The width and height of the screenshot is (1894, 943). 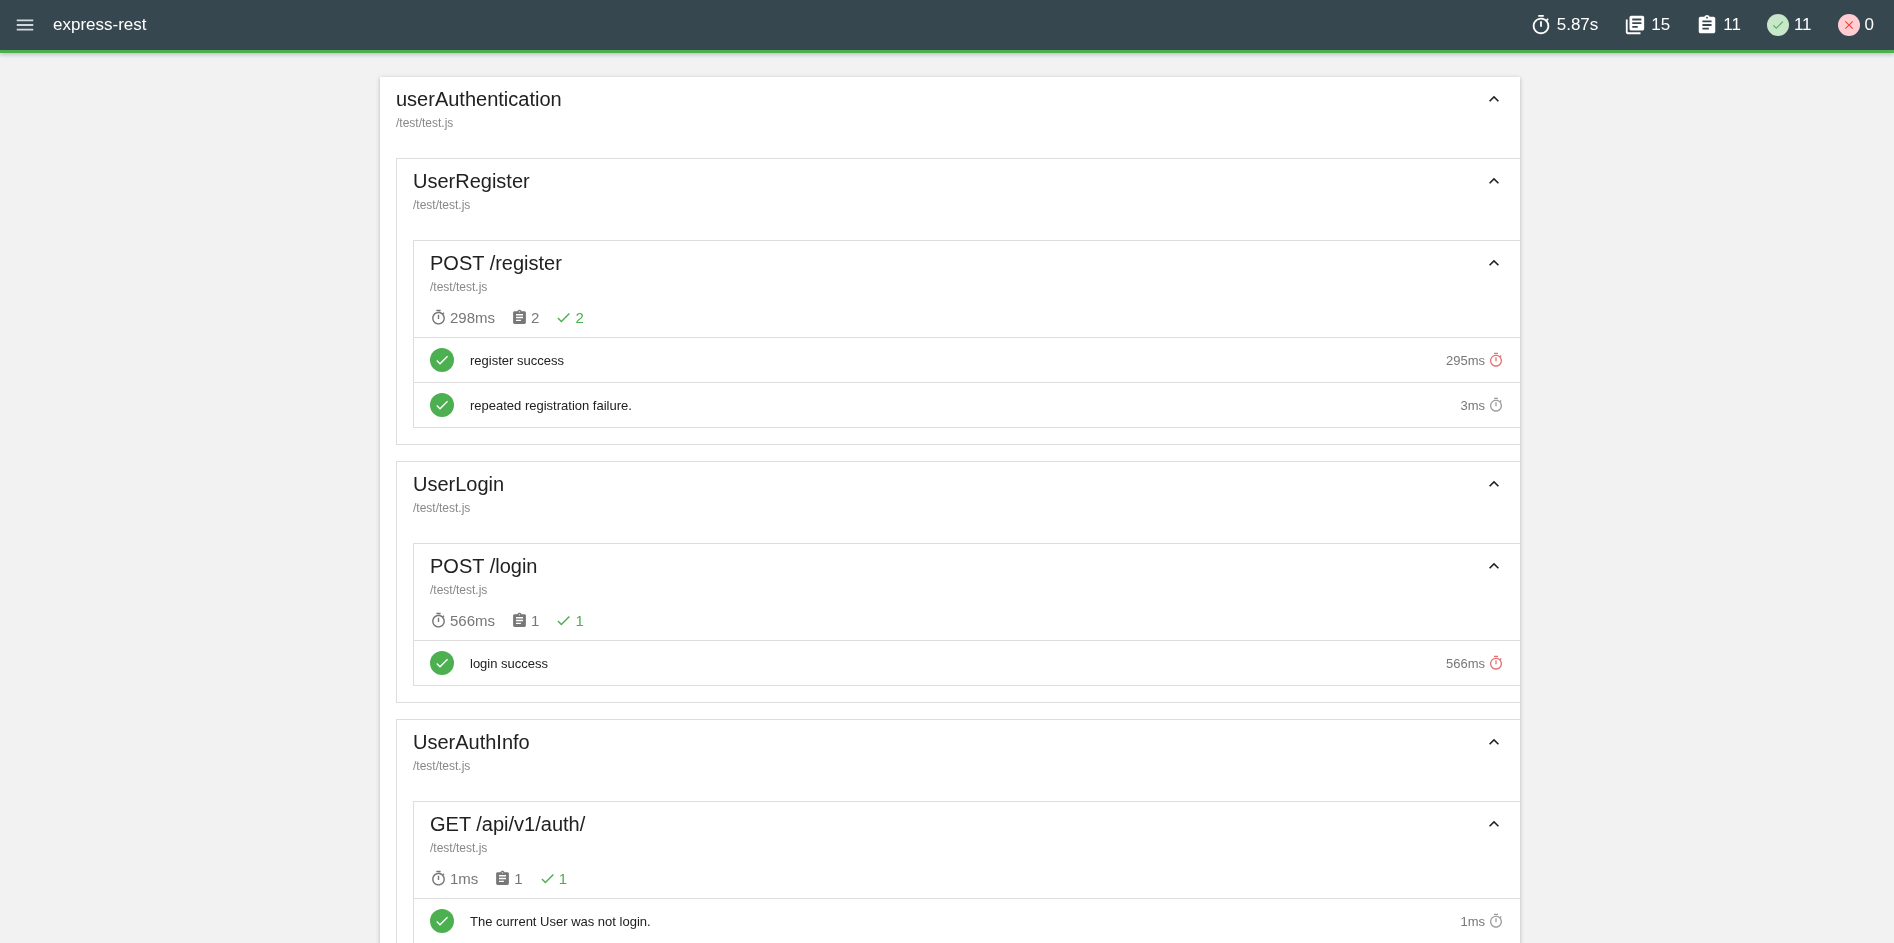 I want to click on test-row: register success 295ms, so click(x=967, y=359).